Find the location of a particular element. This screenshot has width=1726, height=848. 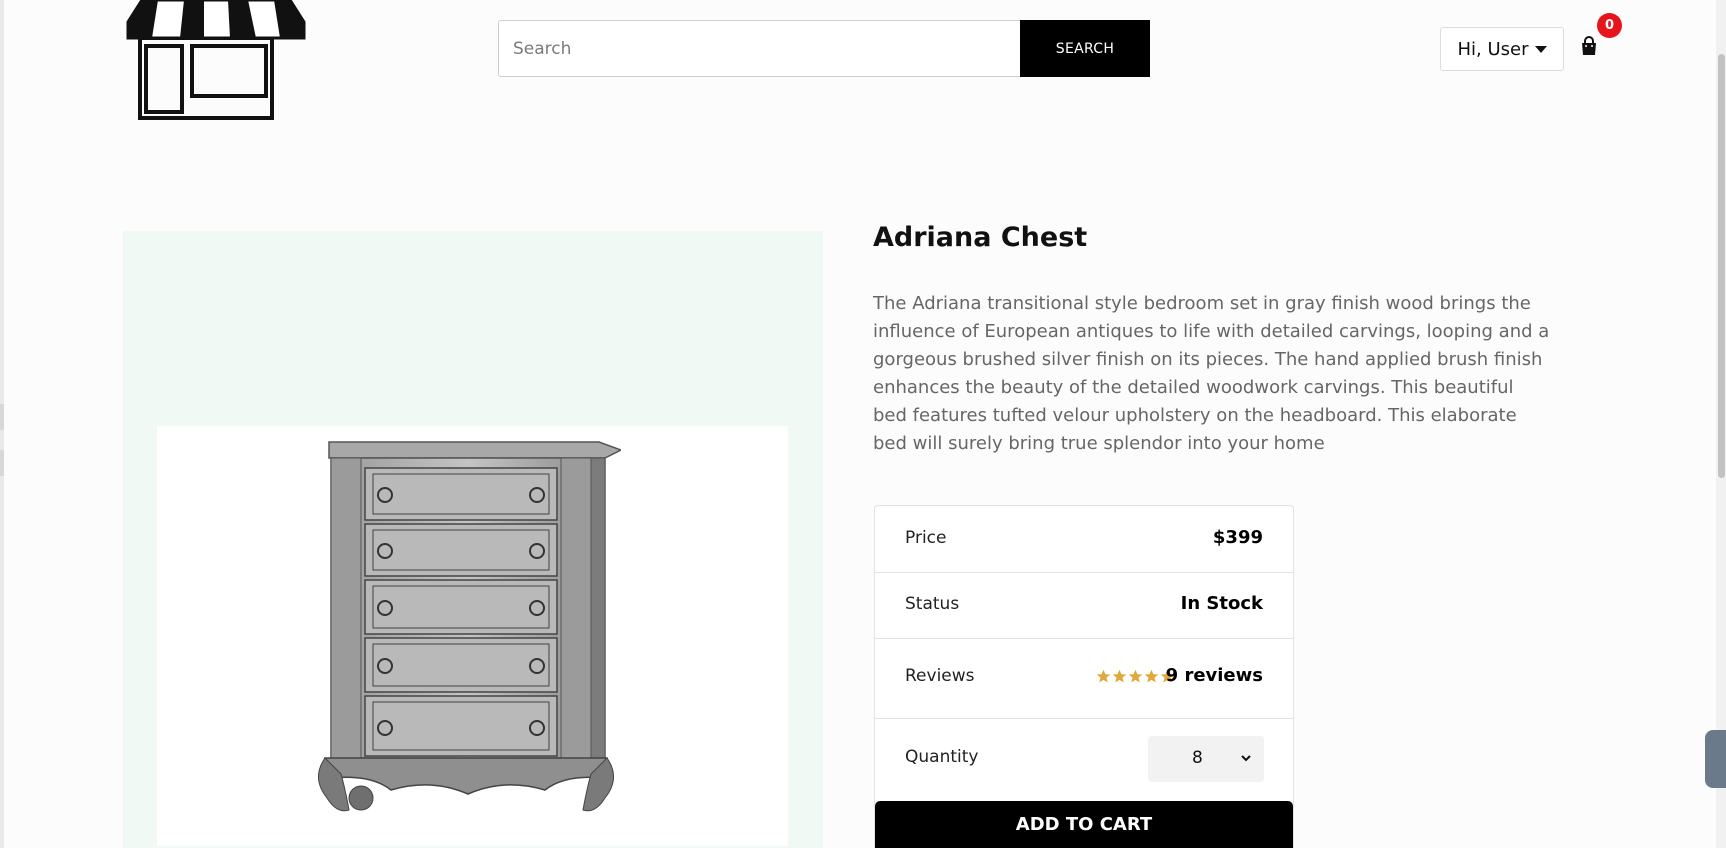

quantity-row: Quantity 8 is located at coordinates (1084, 758).